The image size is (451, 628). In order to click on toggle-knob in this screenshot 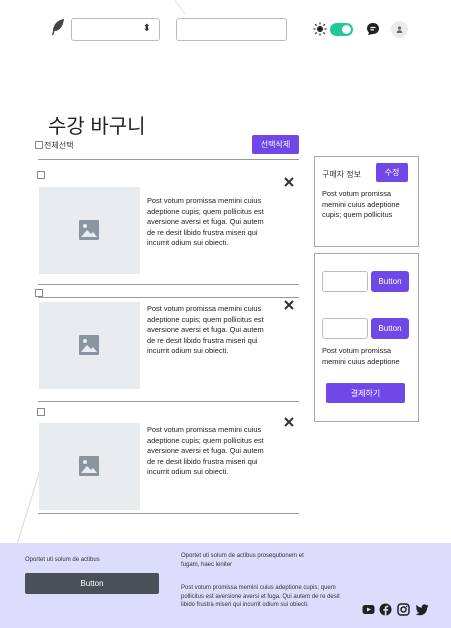, I will do `click(346, 29)`.